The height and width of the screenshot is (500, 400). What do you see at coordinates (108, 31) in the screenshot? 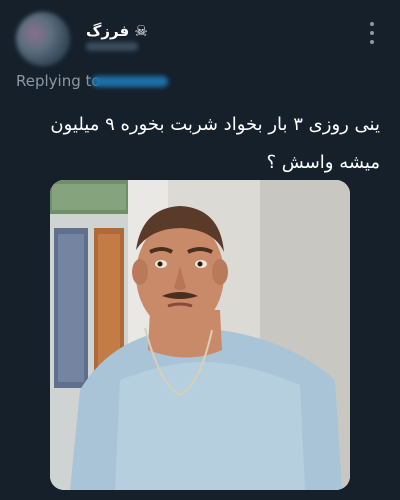
I see `author-name-text: فرزگ` at bounding box center [108, 31].